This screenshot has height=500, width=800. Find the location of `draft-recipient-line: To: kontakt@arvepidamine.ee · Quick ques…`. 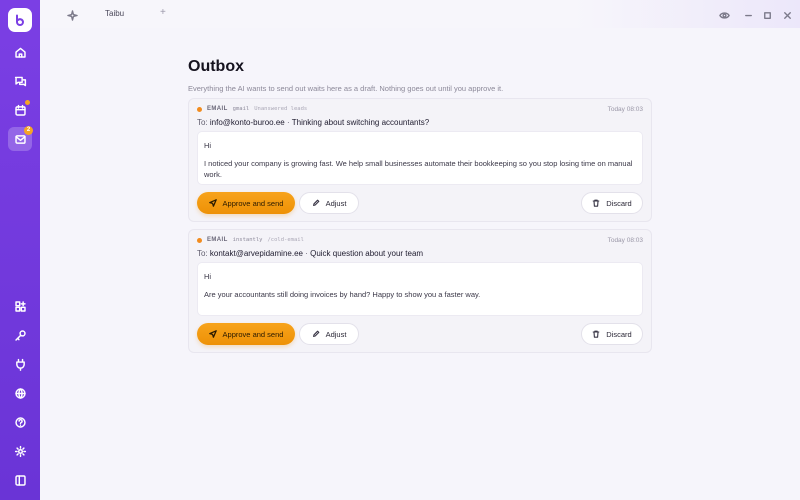

draft-recipient-line: To: kontakt@arvepidamine.ee · Quick ques… is located at coordinates (310, 253).